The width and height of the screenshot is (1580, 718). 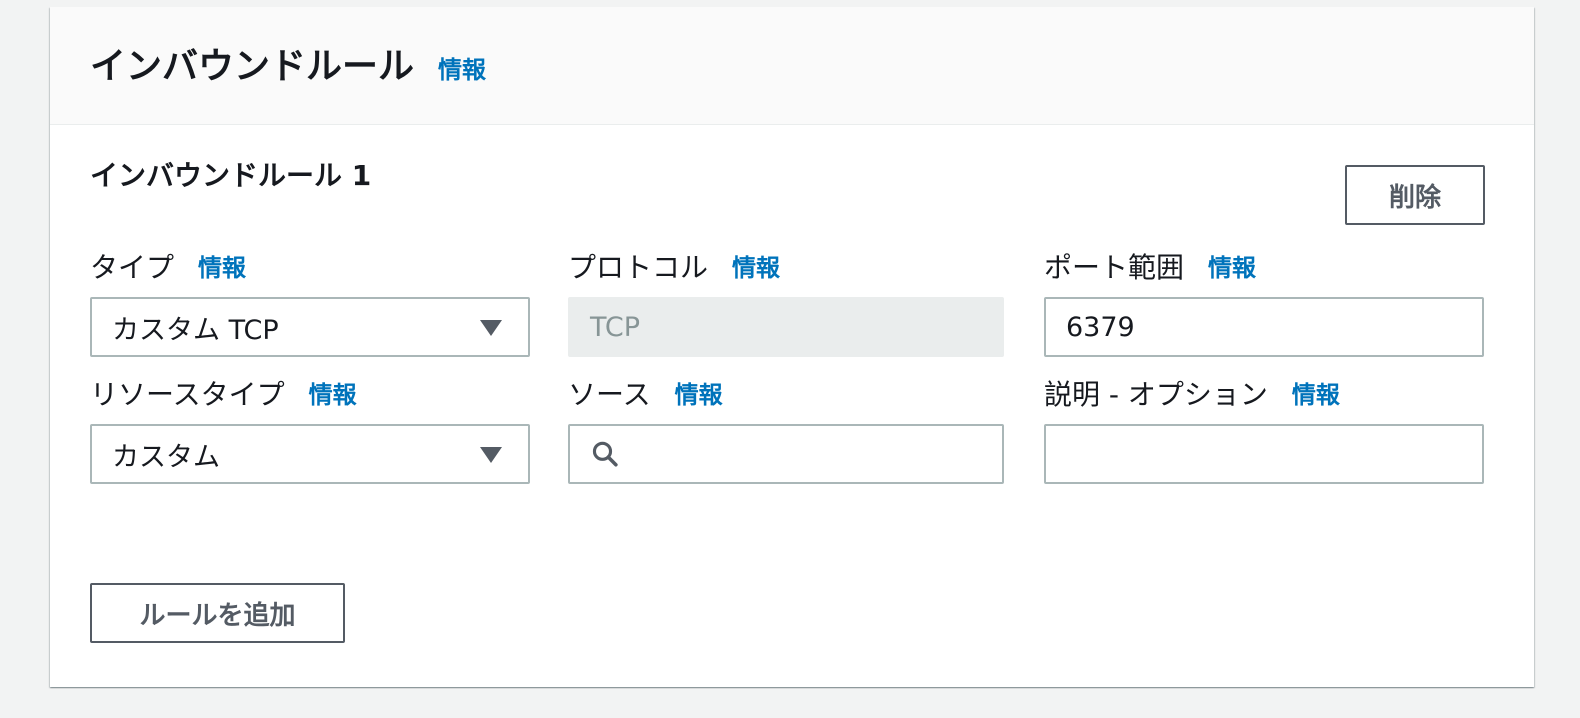 I want to click on type-select-value: カスタム TCP, so click(x=195, y=330).